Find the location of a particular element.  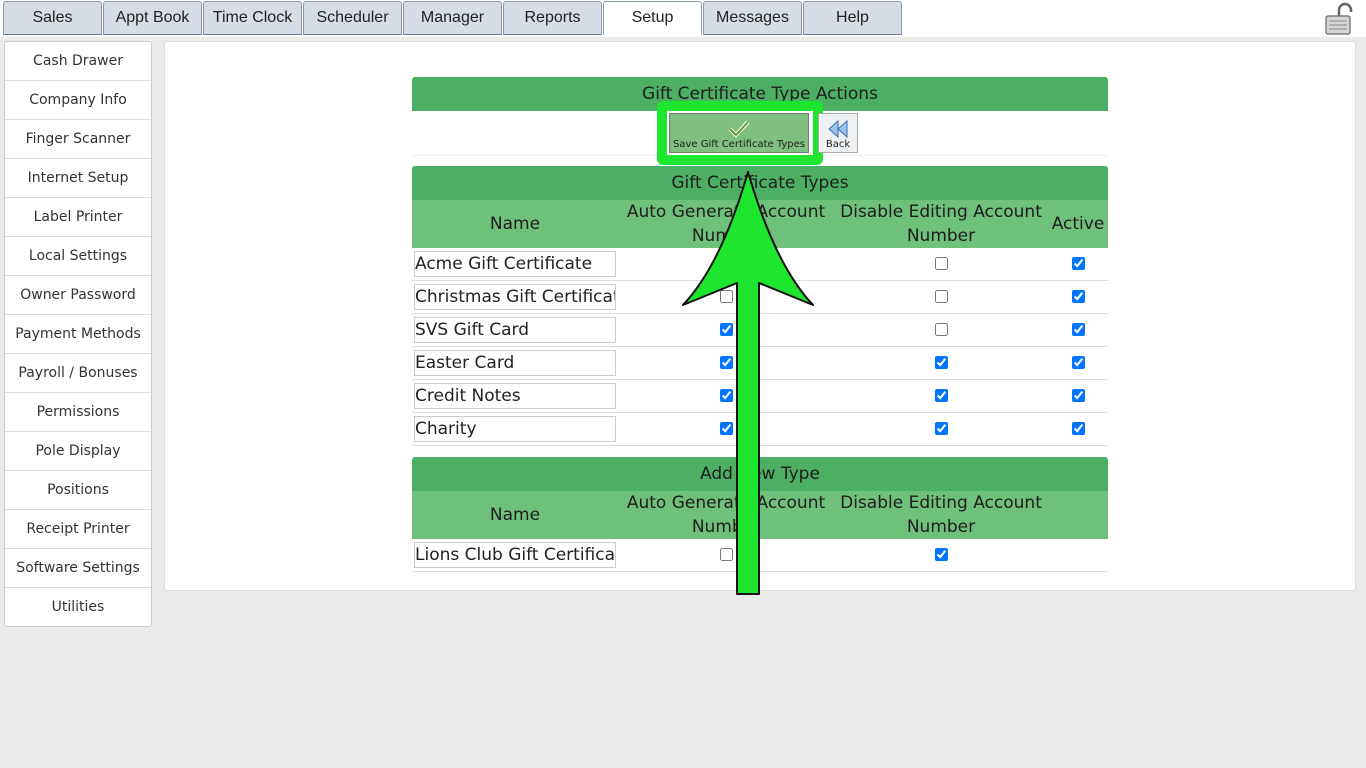

sidebar-item-local-settings: Local Settings is located at coordinates (78, 256).